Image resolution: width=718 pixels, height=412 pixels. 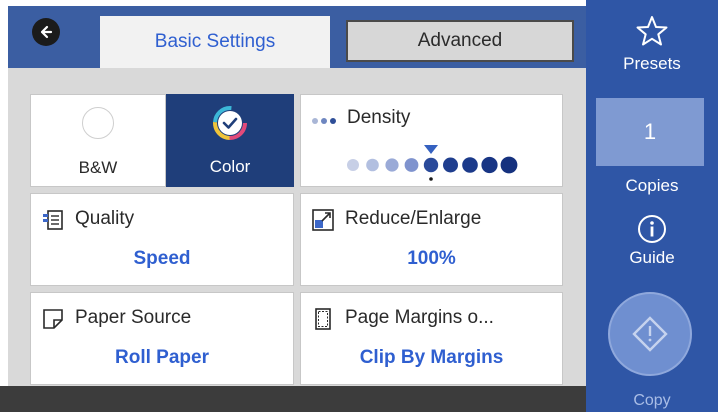 I want to click on color-mode-button: Color, so click(x=230, y=140).